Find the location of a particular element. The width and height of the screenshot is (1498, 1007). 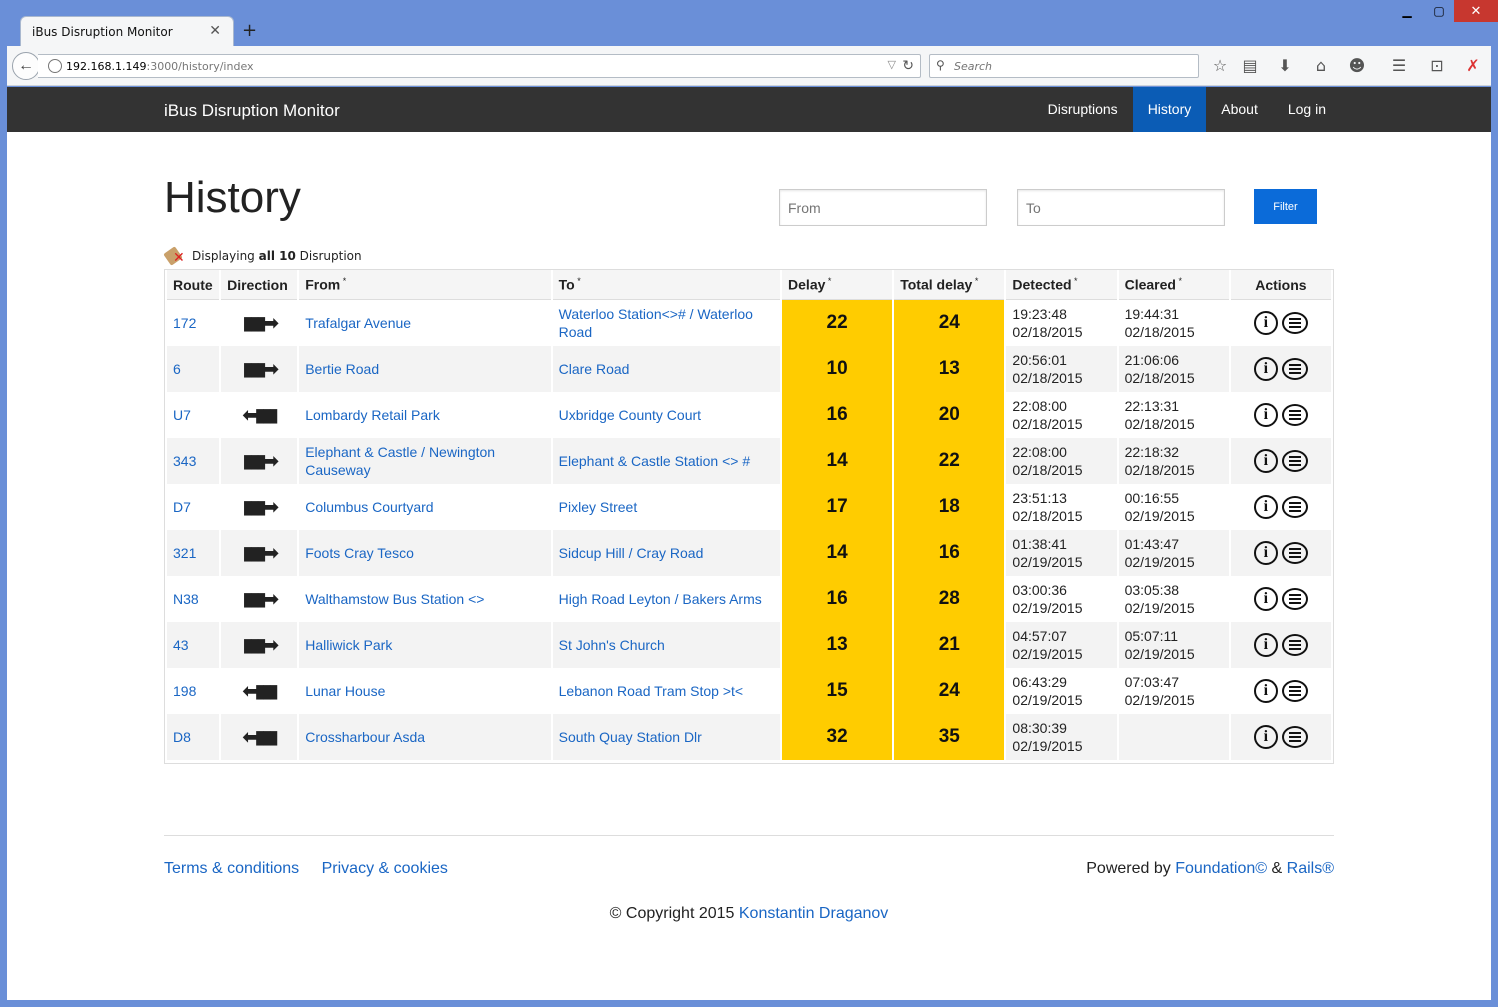

reload-icon: ↻ is located at coordinates (908, 65).